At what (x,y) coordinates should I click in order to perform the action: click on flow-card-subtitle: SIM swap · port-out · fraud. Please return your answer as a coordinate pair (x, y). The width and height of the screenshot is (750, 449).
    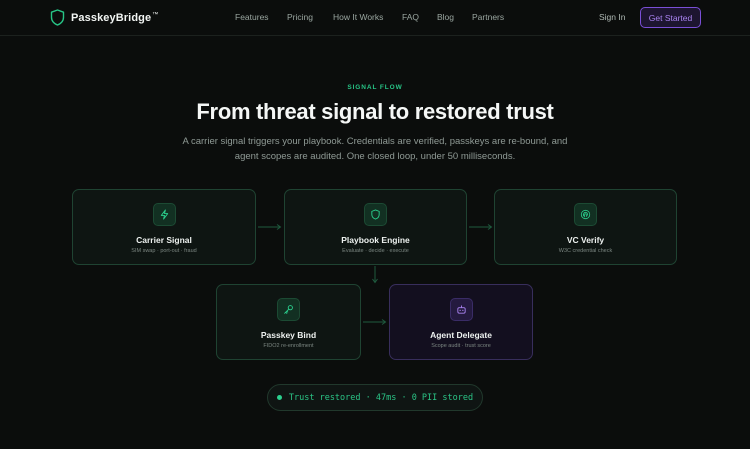
    Looking at the image, I should click on (164, 251).